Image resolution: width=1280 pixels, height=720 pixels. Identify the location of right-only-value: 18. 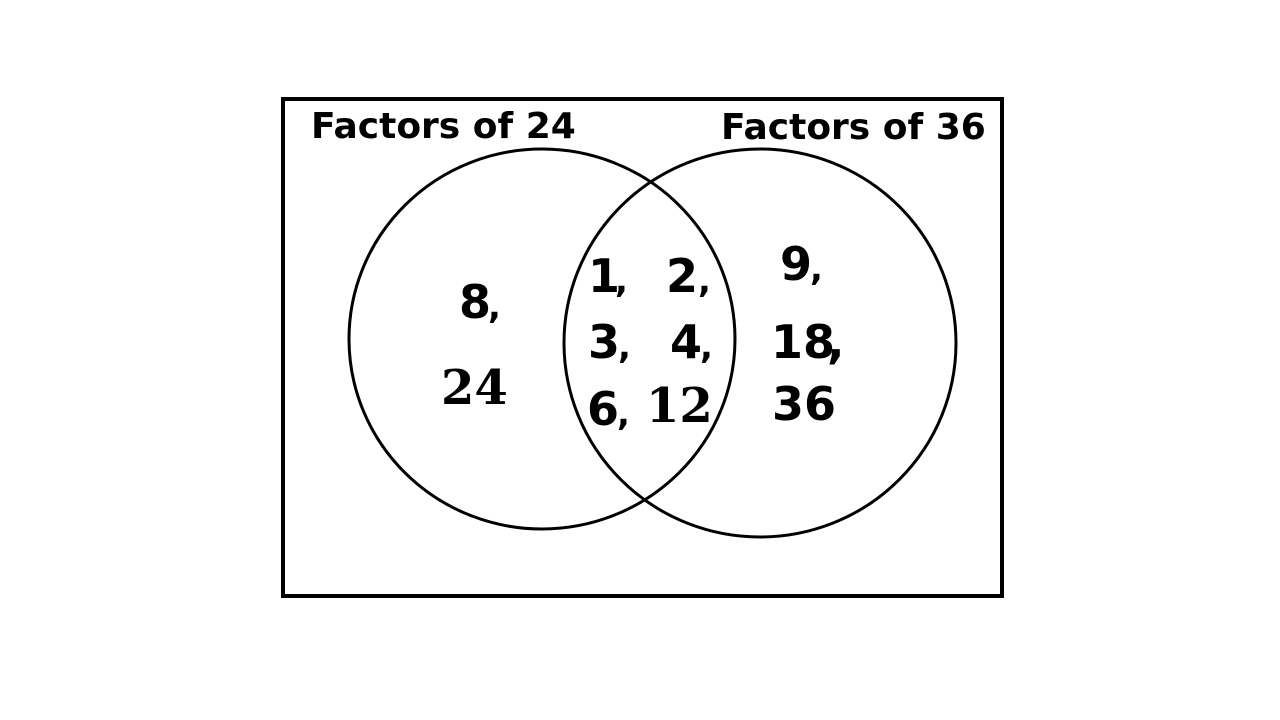
(803, 342).